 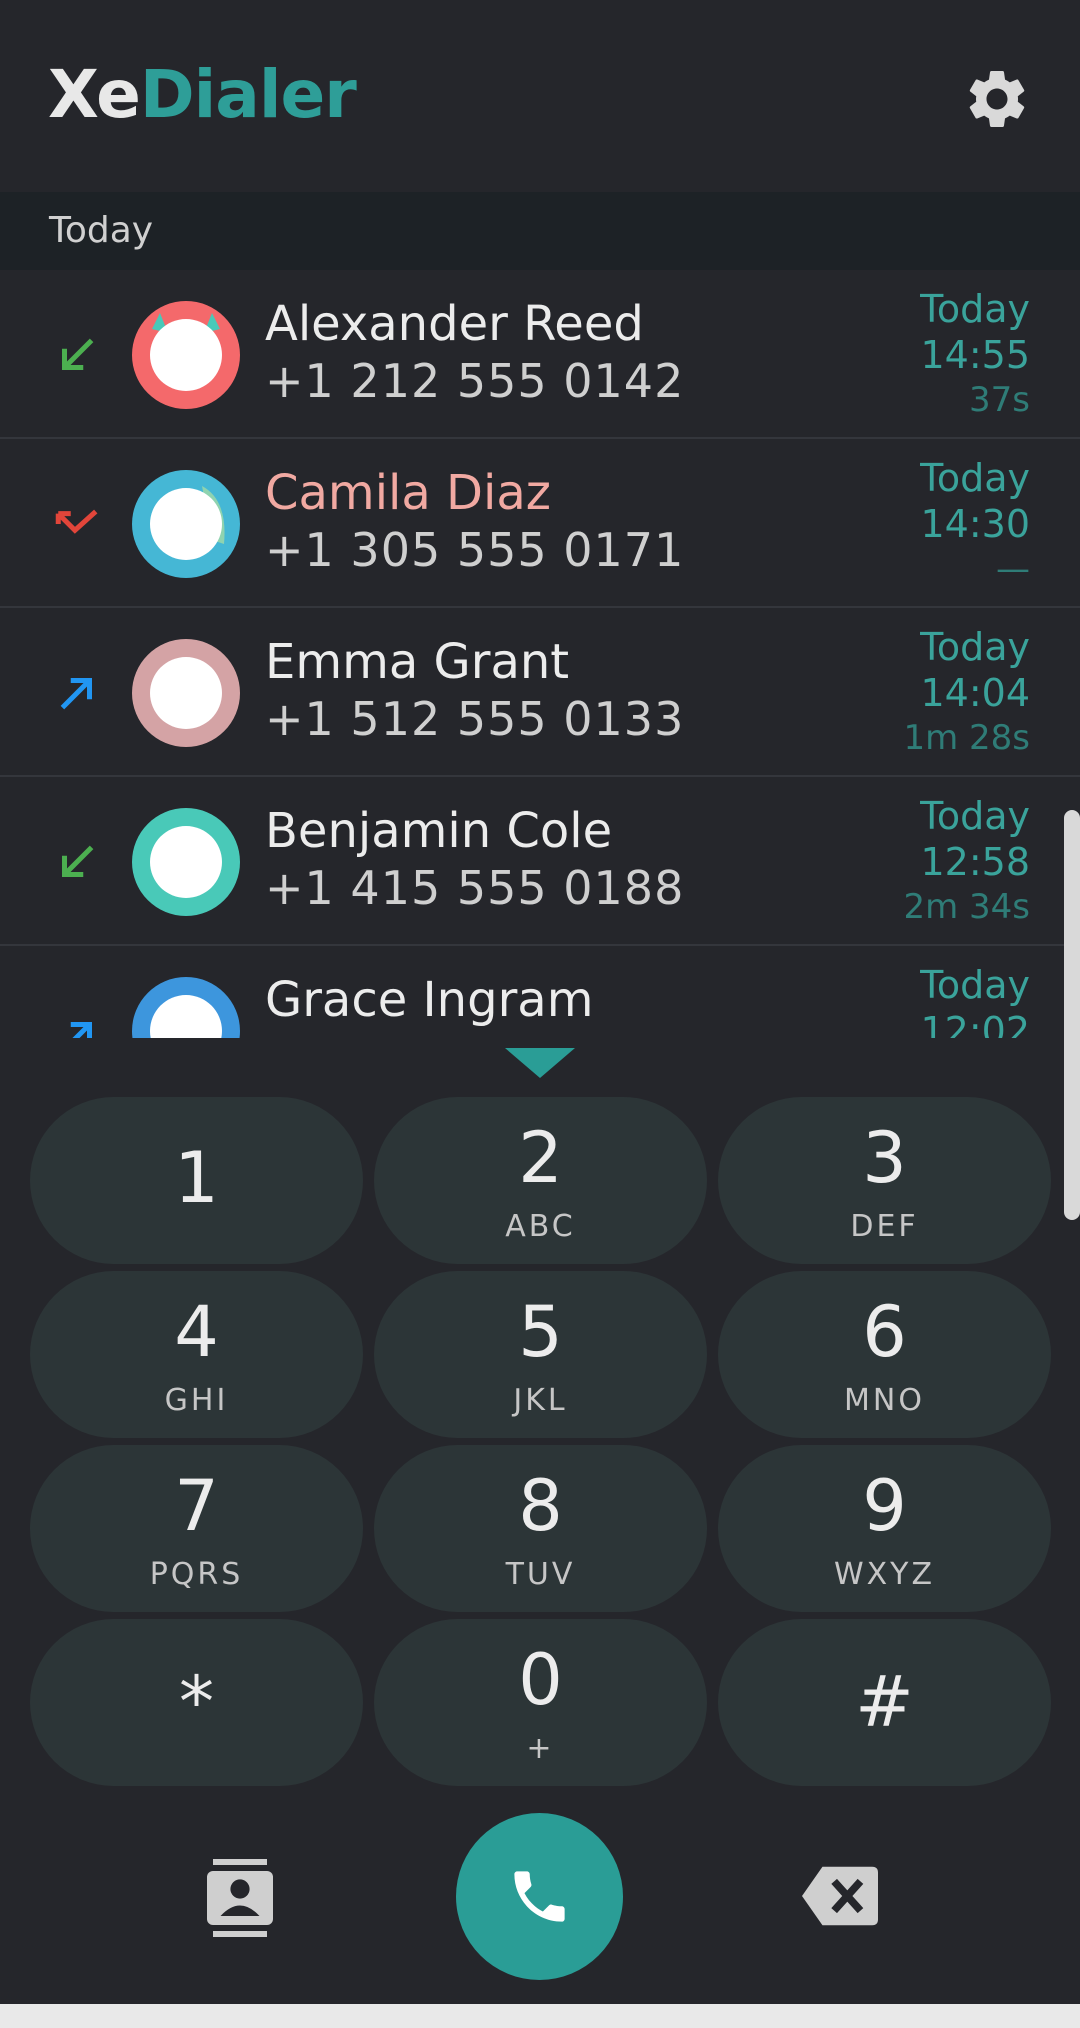 I want to click on key-hash: #, so click(x=884, y=1702).